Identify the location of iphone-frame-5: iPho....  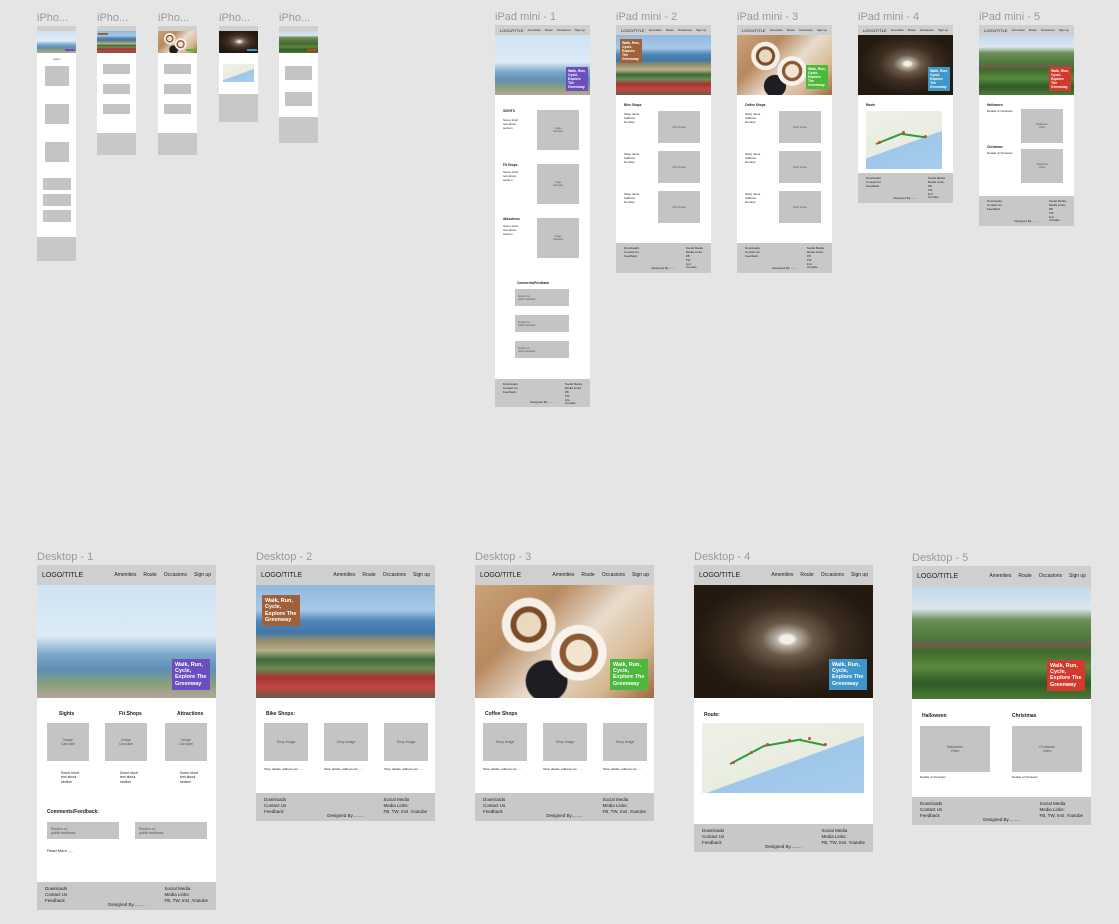
(298, 77).